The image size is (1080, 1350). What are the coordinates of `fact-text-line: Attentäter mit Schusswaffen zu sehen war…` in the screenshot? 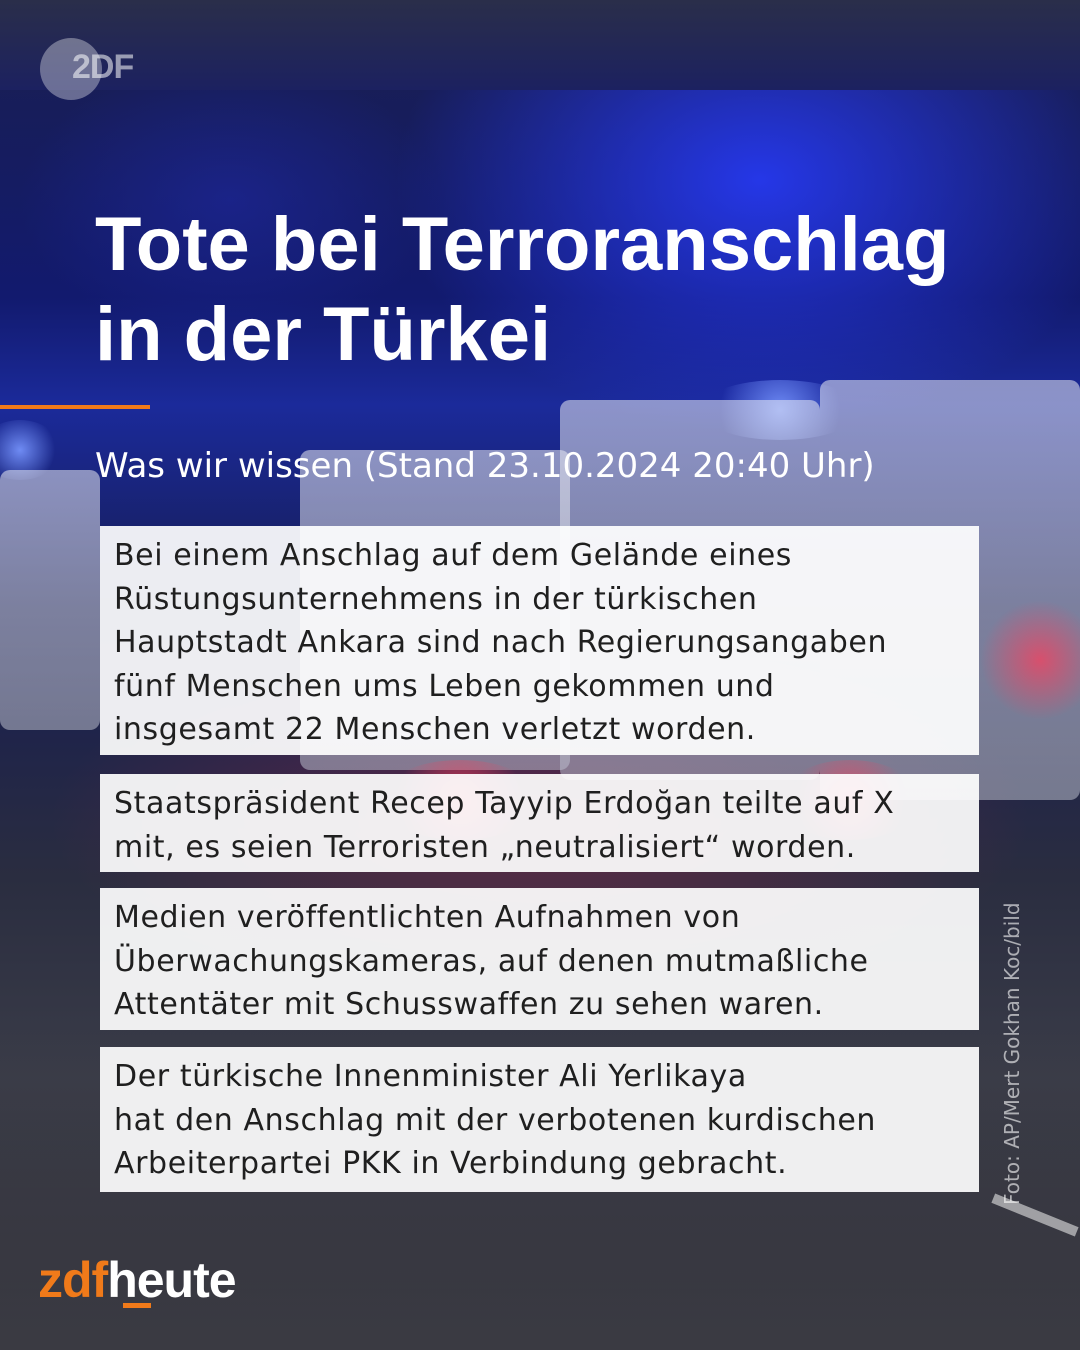 It's located at (469, 1004).